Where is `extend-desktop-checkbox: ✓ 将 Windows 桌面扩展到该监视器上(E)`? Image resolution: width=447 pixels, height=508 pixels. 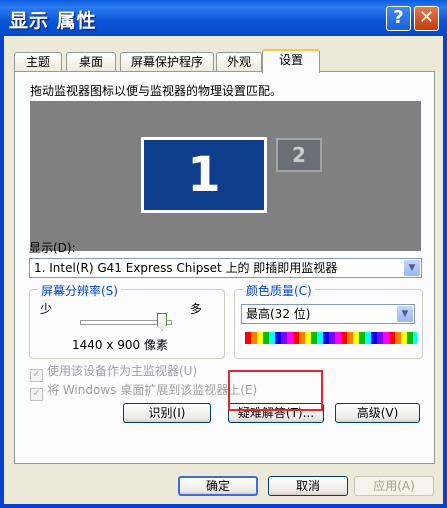 extend-desktop-checkbox: ✓ 将 Windows 桌面扩展到该监视器上(E) is located at coordinates (143, 391).